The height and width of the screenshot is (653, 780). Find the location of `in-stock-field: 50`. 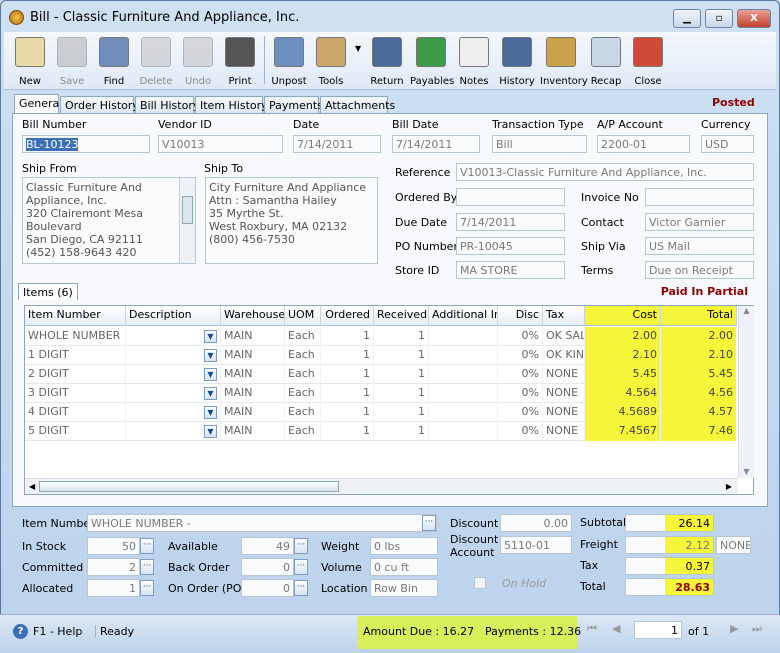

in-stock-field: 50 is located at coordinates (113, 546).